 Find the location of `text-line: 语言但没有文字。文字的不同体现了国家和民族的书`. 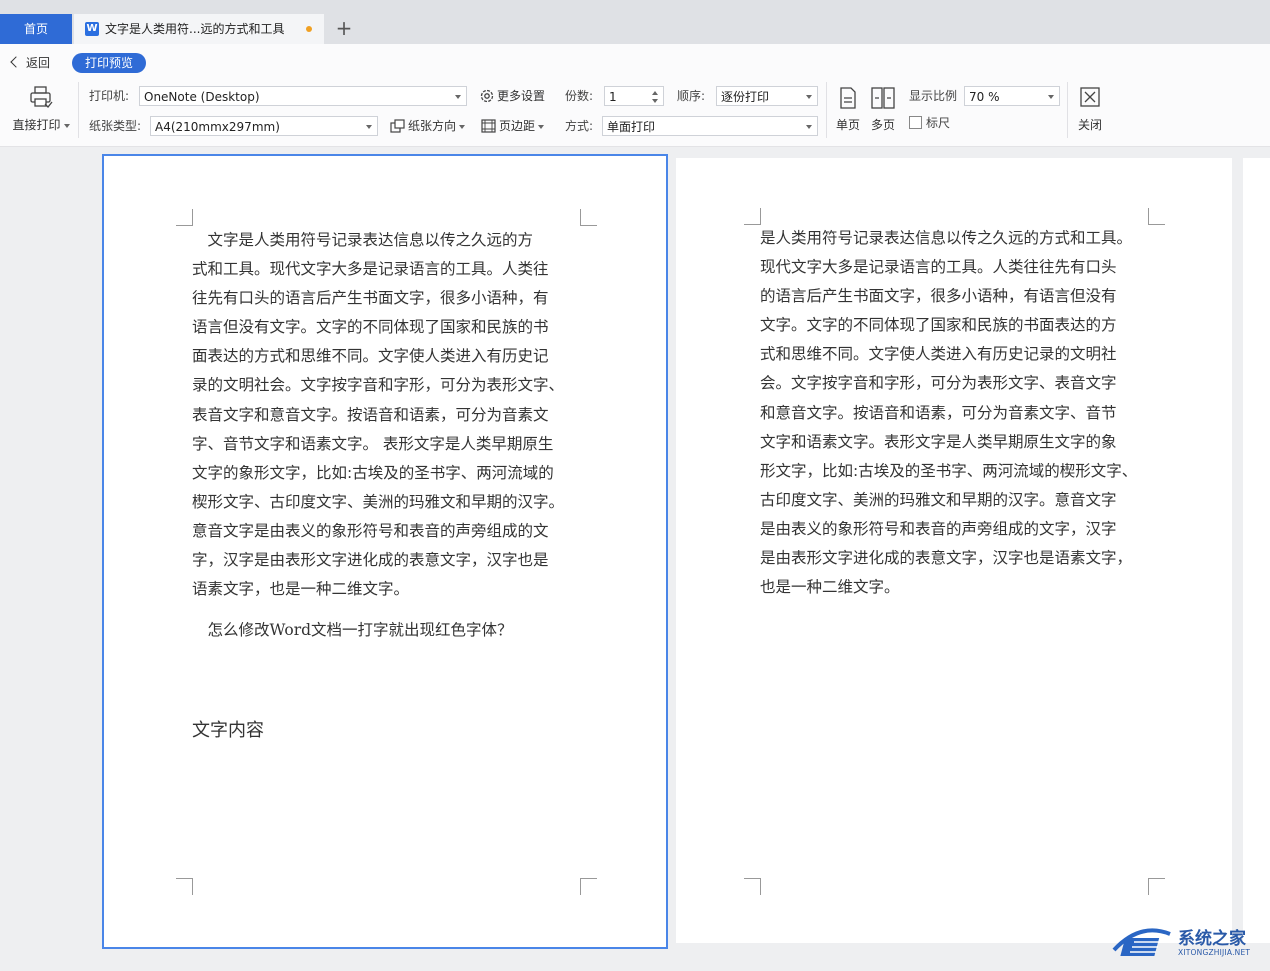

text-line: 语言但没有文字。文字的不同体现了国家和民族的书 is located at coordinates (370, 327).